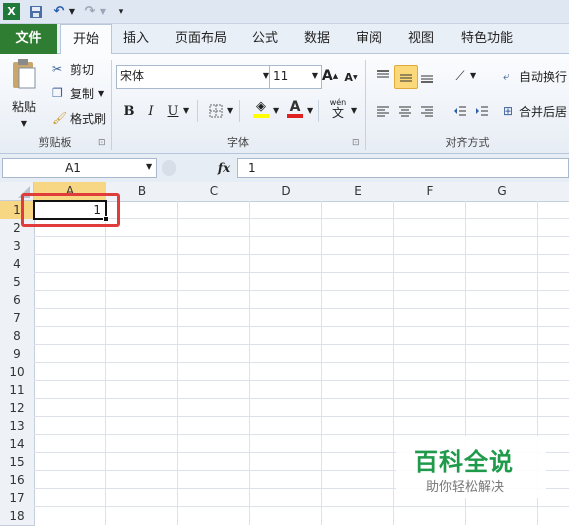 The image size is (569, 526). Describe the element at coordinates (281, 76) in the screenshot. I see `font-size-value: 11` at that location.